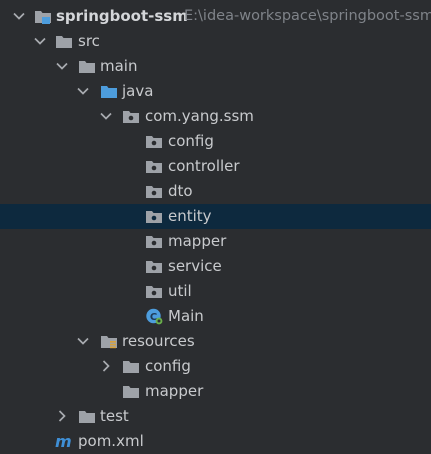 The image size is (431, 454). I want to click on tree-item-label: main, so click(119, 66).